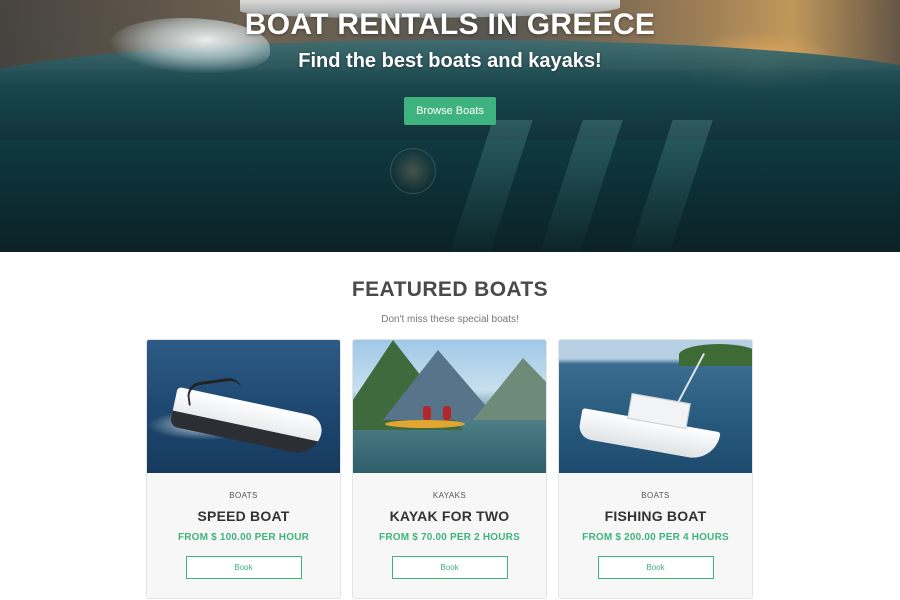 This screenshot has width=900, height=600. What do you see at coordinates (450, 111) in the screenshot?
I see `browse-boats-button: Browse Boats` at bounding box center [450, 111].